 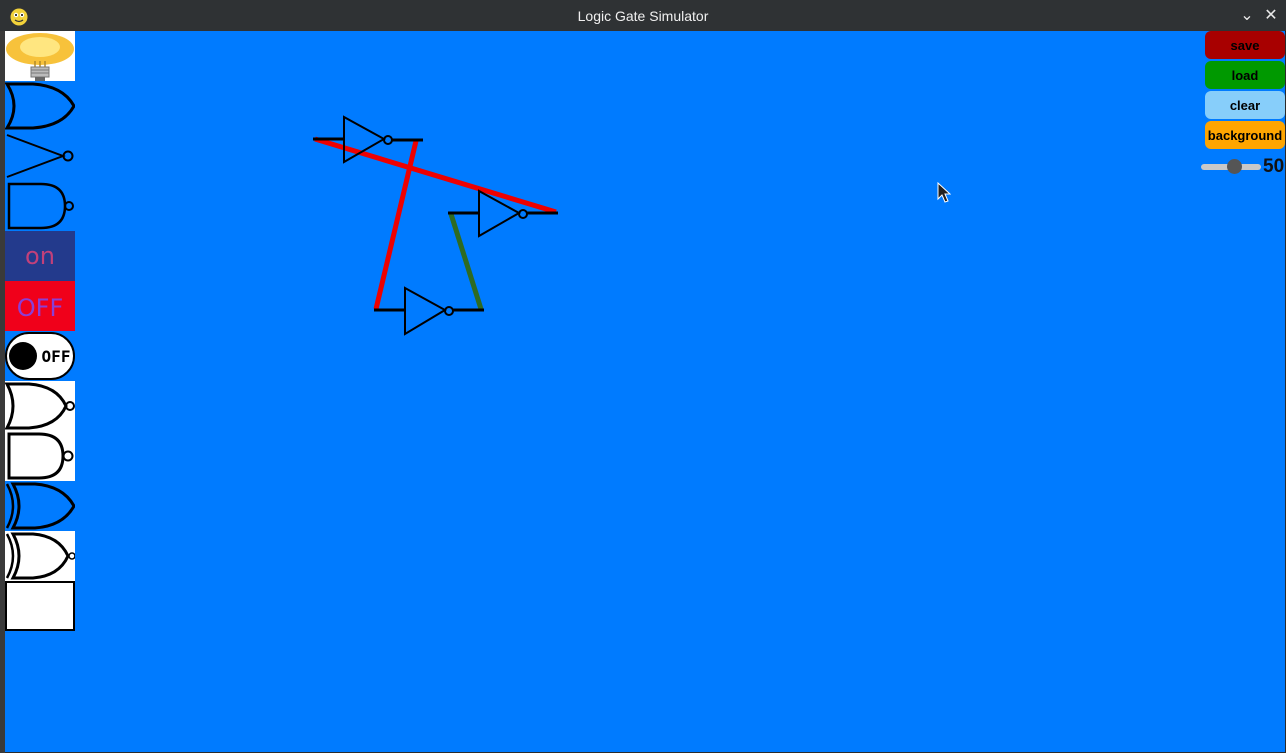 What do you see at coordinates (1234, 166) in the screenshot?
I see `size-slider-thumb` at bounding box center [1234, 166].